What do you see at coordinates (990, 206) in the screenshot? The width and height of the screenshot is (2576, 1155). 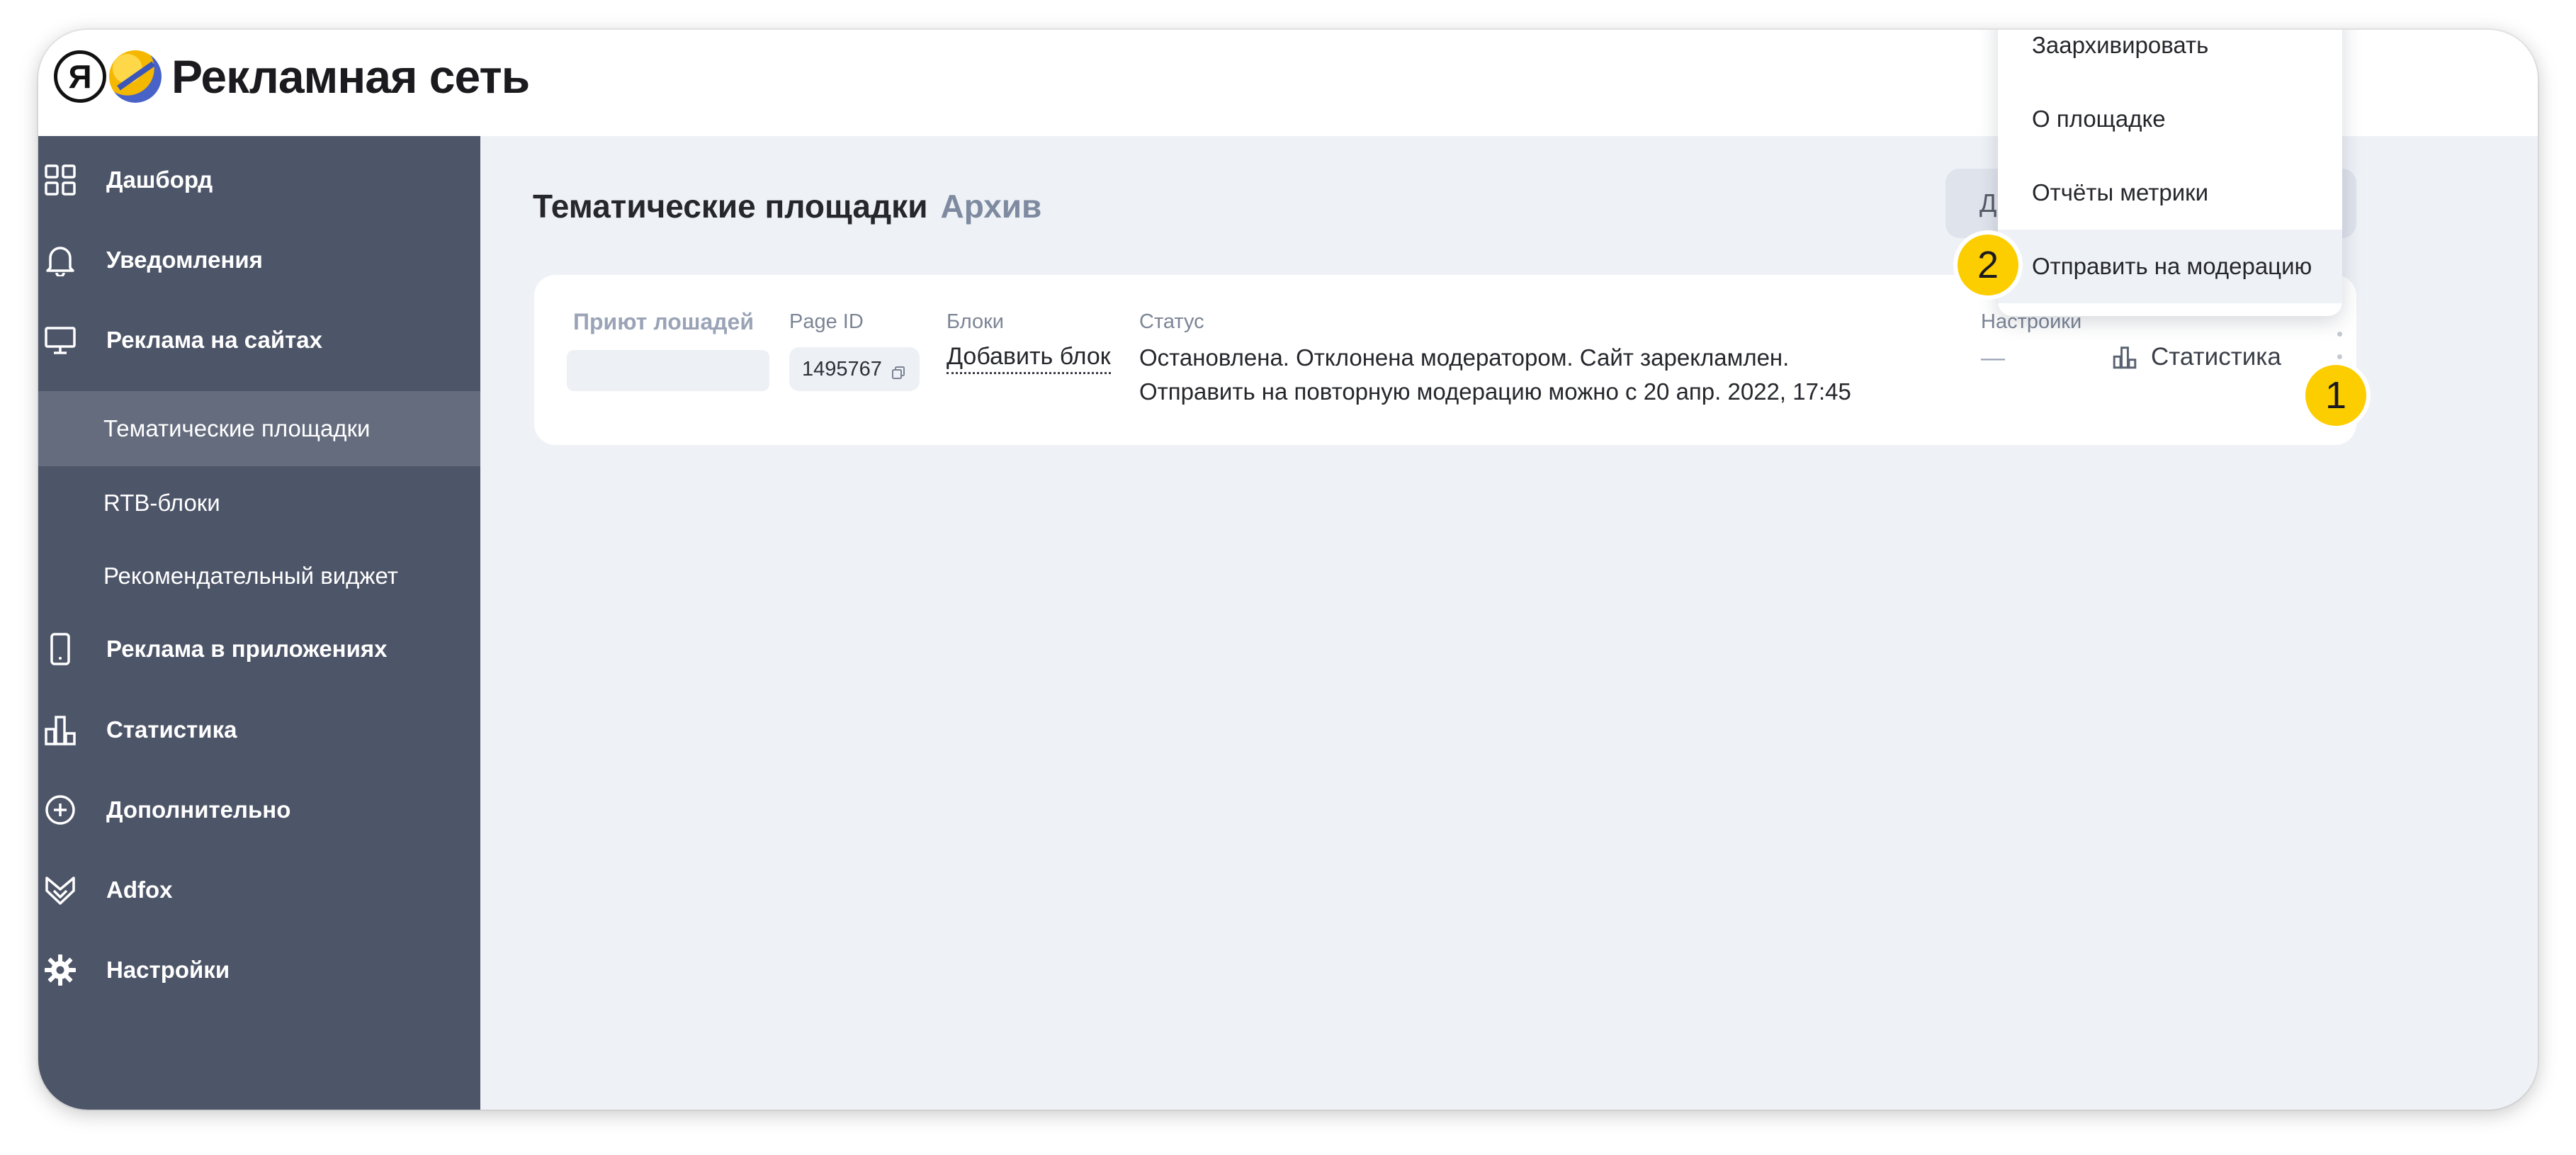 I see `archive-tab: Архив` at bounding box center [990, 206].